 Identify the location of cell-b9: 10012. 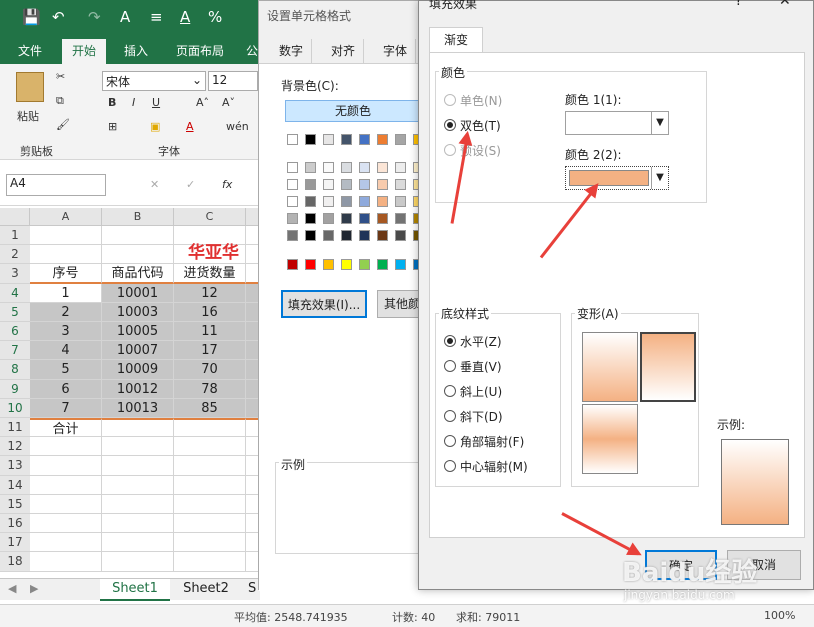
(138, 389).